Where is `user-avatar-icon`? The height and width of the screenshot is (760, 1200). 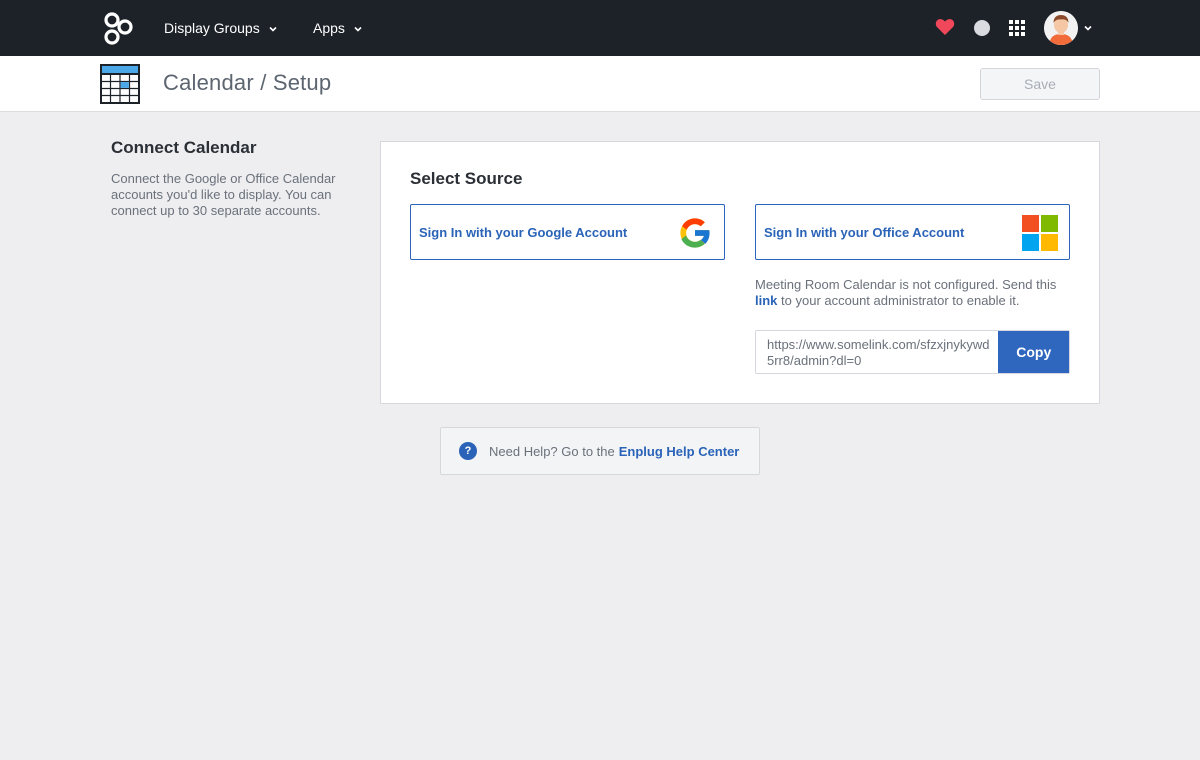 user-avatar-icon is located at coordinates (1061, 28).